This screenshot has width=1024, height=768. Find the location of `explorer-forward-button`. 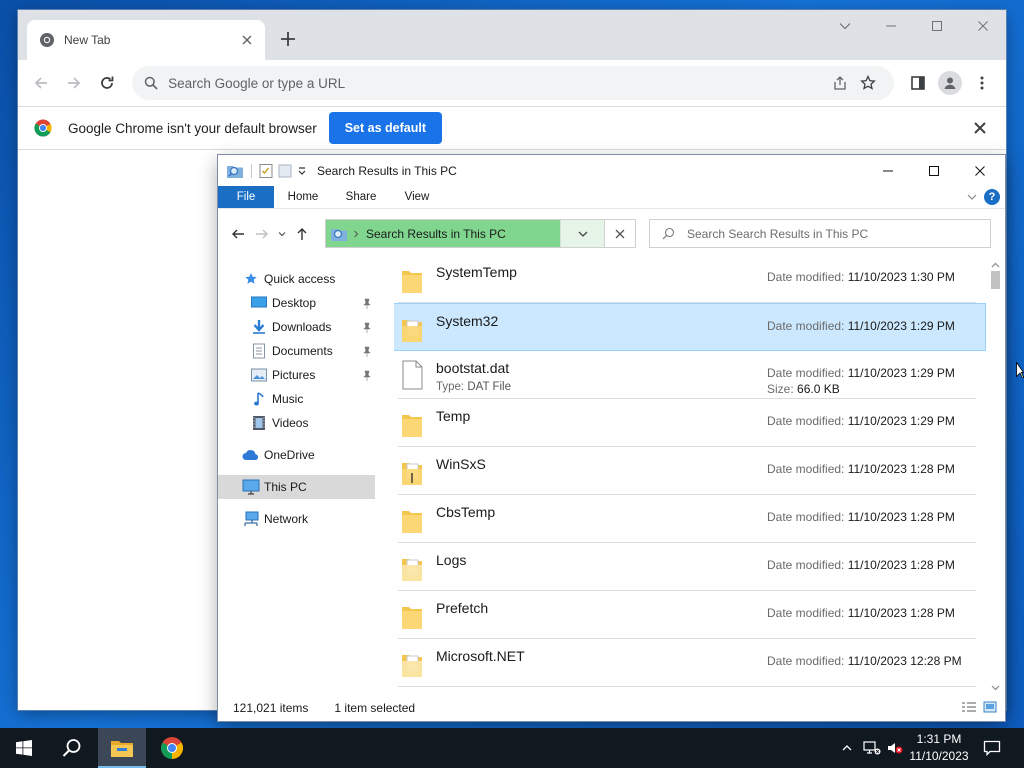

explorer-forward-button is located at coordinates (262, 234).